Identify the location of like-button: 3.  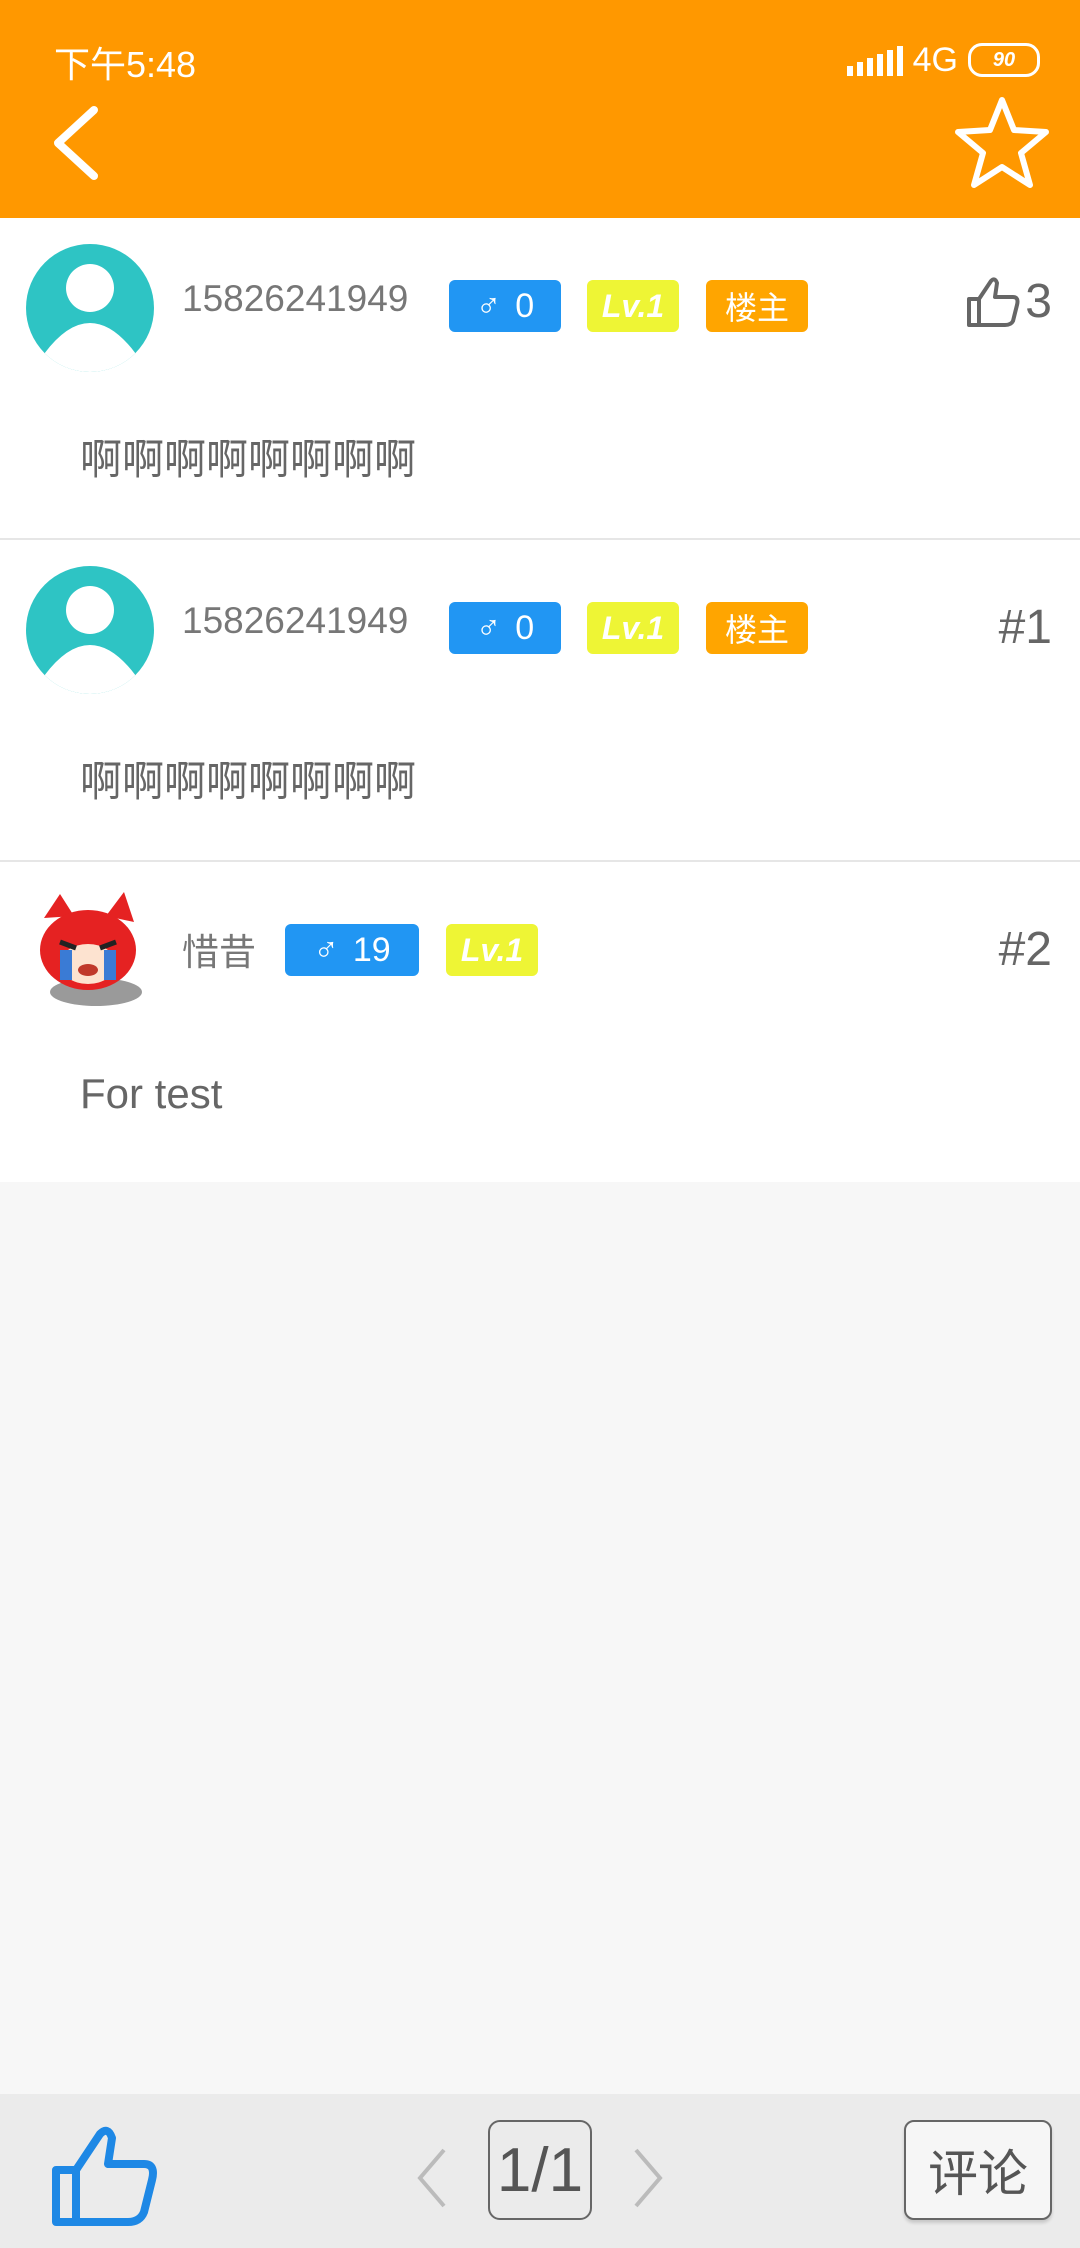
(1008, 301).